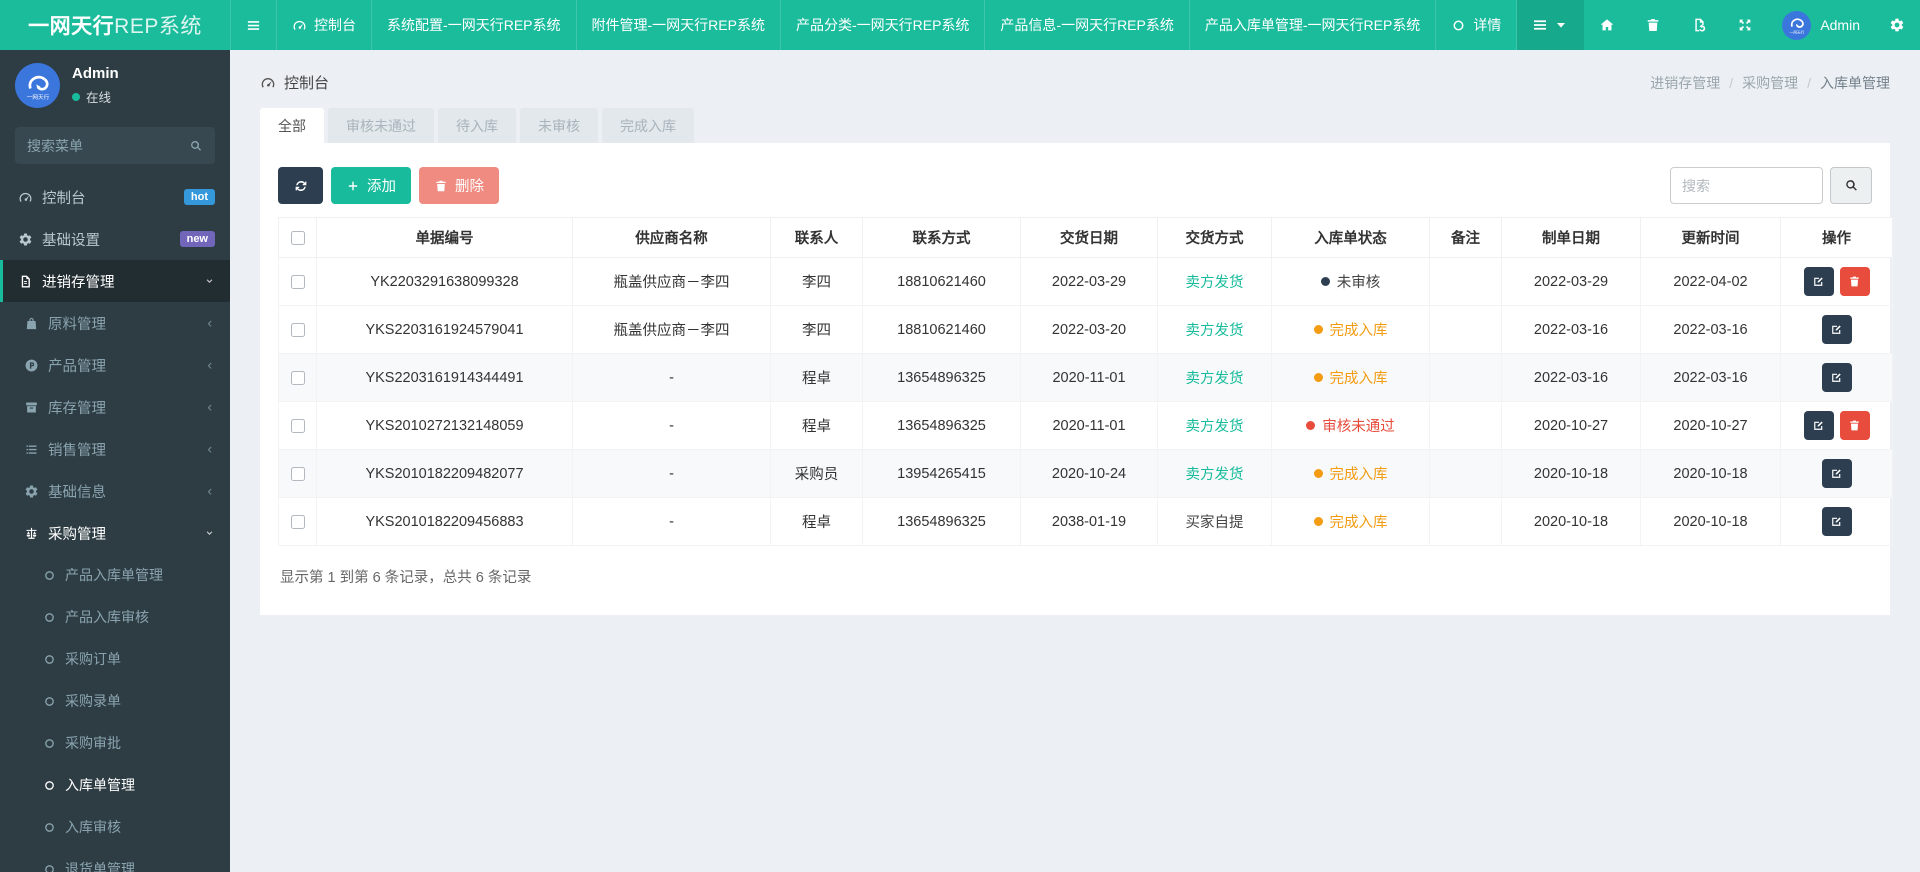 Image resolution: width=1920 pixels, height=872 pixels. I want to click on table-search-button, so click(1851, 185).